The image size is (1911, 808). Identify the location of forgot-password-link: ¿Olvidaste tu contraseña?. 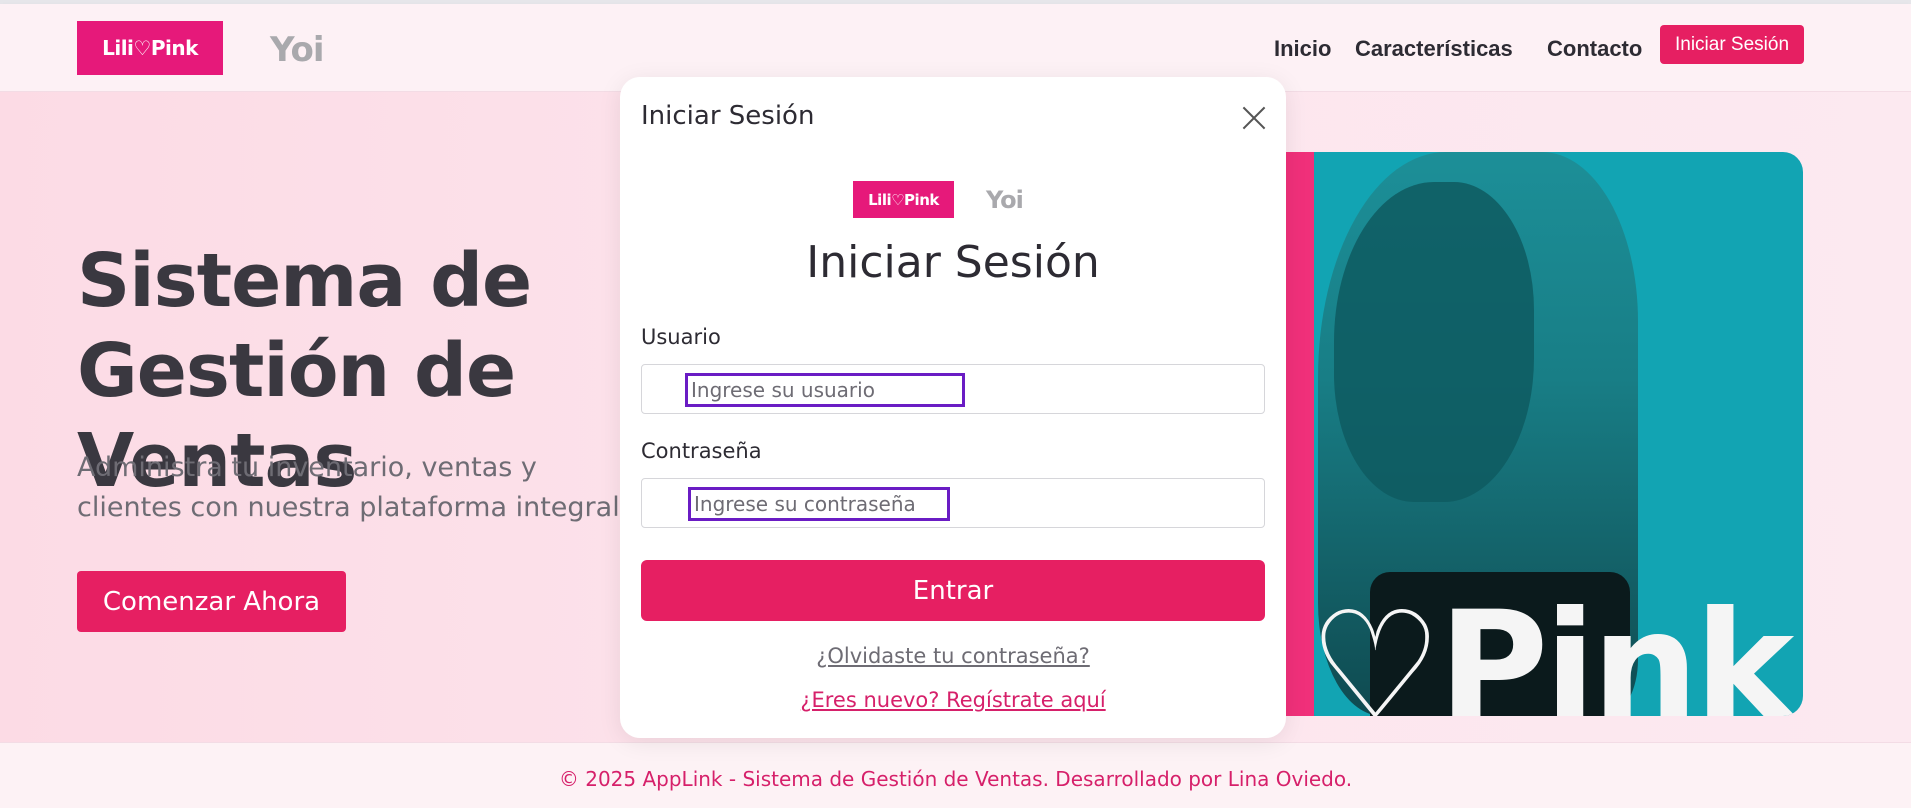
(953, 656).